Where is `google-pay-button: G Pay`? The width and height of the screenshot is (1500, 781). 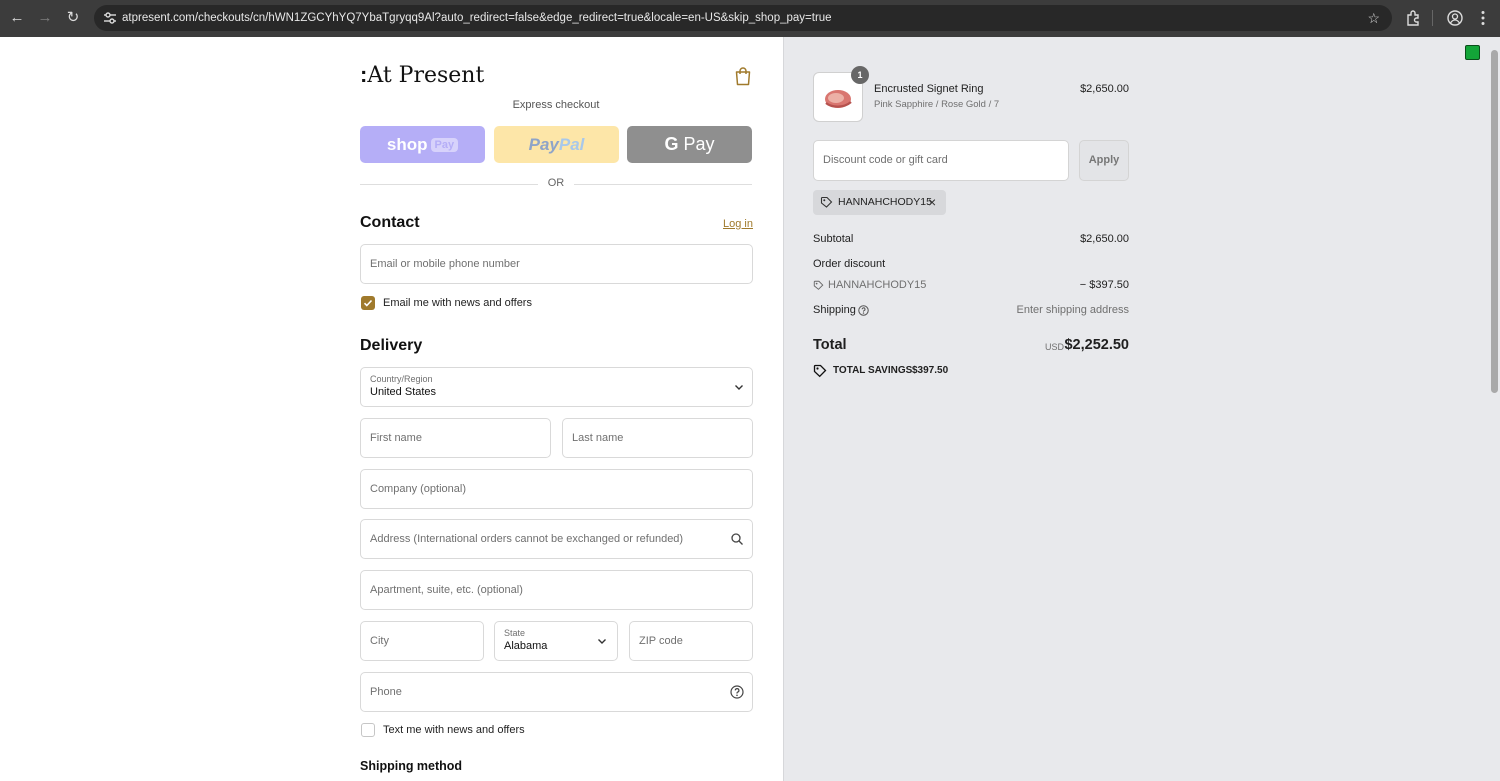 google-pay-button: G Pay is located at coordinates (689, 144).